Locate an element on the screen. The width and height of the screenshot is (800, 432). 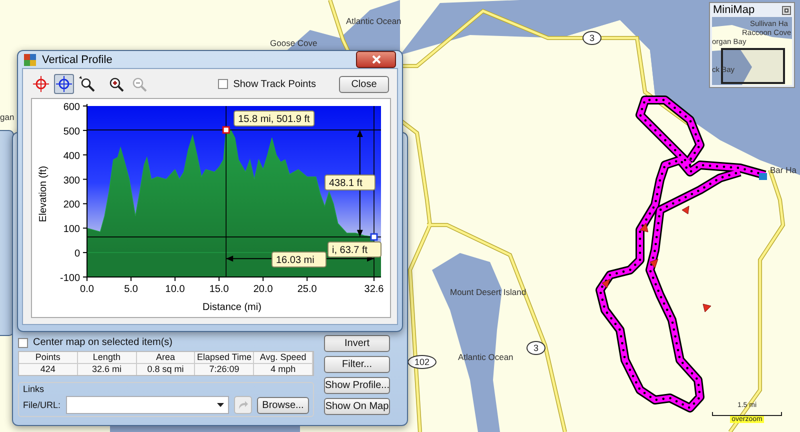
checkbox-label: Show Track Points is located at coordinates (274, 84).